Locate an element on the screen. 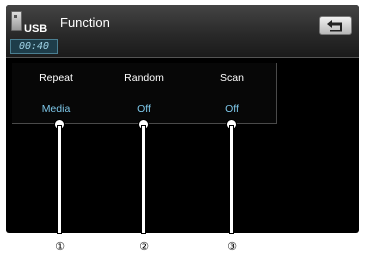 The image size is (365, 258). back-button is located at coordinates (335, 25).